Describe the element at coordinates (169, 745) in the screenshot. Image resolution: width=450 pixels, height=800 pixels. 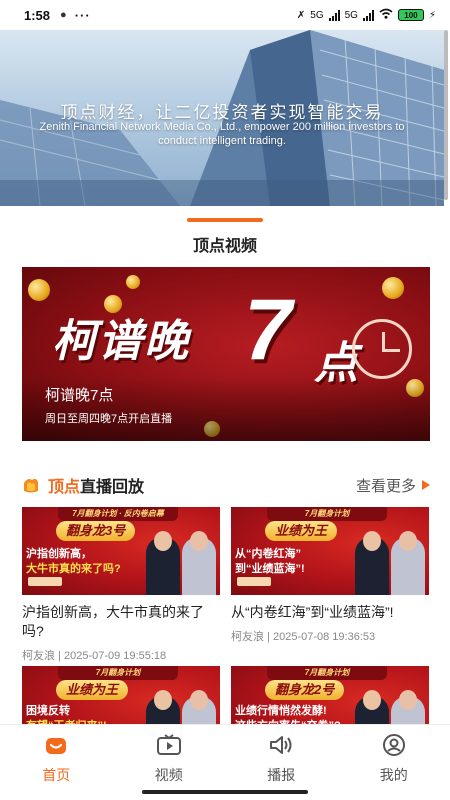
I see `video-icon` at that location.